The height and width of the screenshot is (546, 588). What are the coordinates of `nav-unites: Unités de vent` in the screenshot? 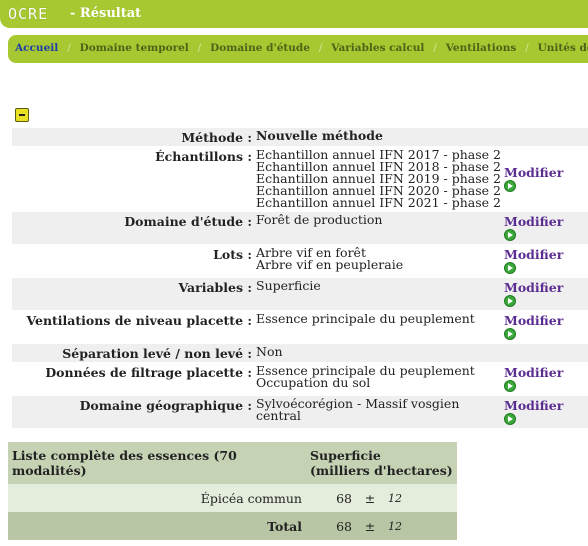 It's located at (563, 48).